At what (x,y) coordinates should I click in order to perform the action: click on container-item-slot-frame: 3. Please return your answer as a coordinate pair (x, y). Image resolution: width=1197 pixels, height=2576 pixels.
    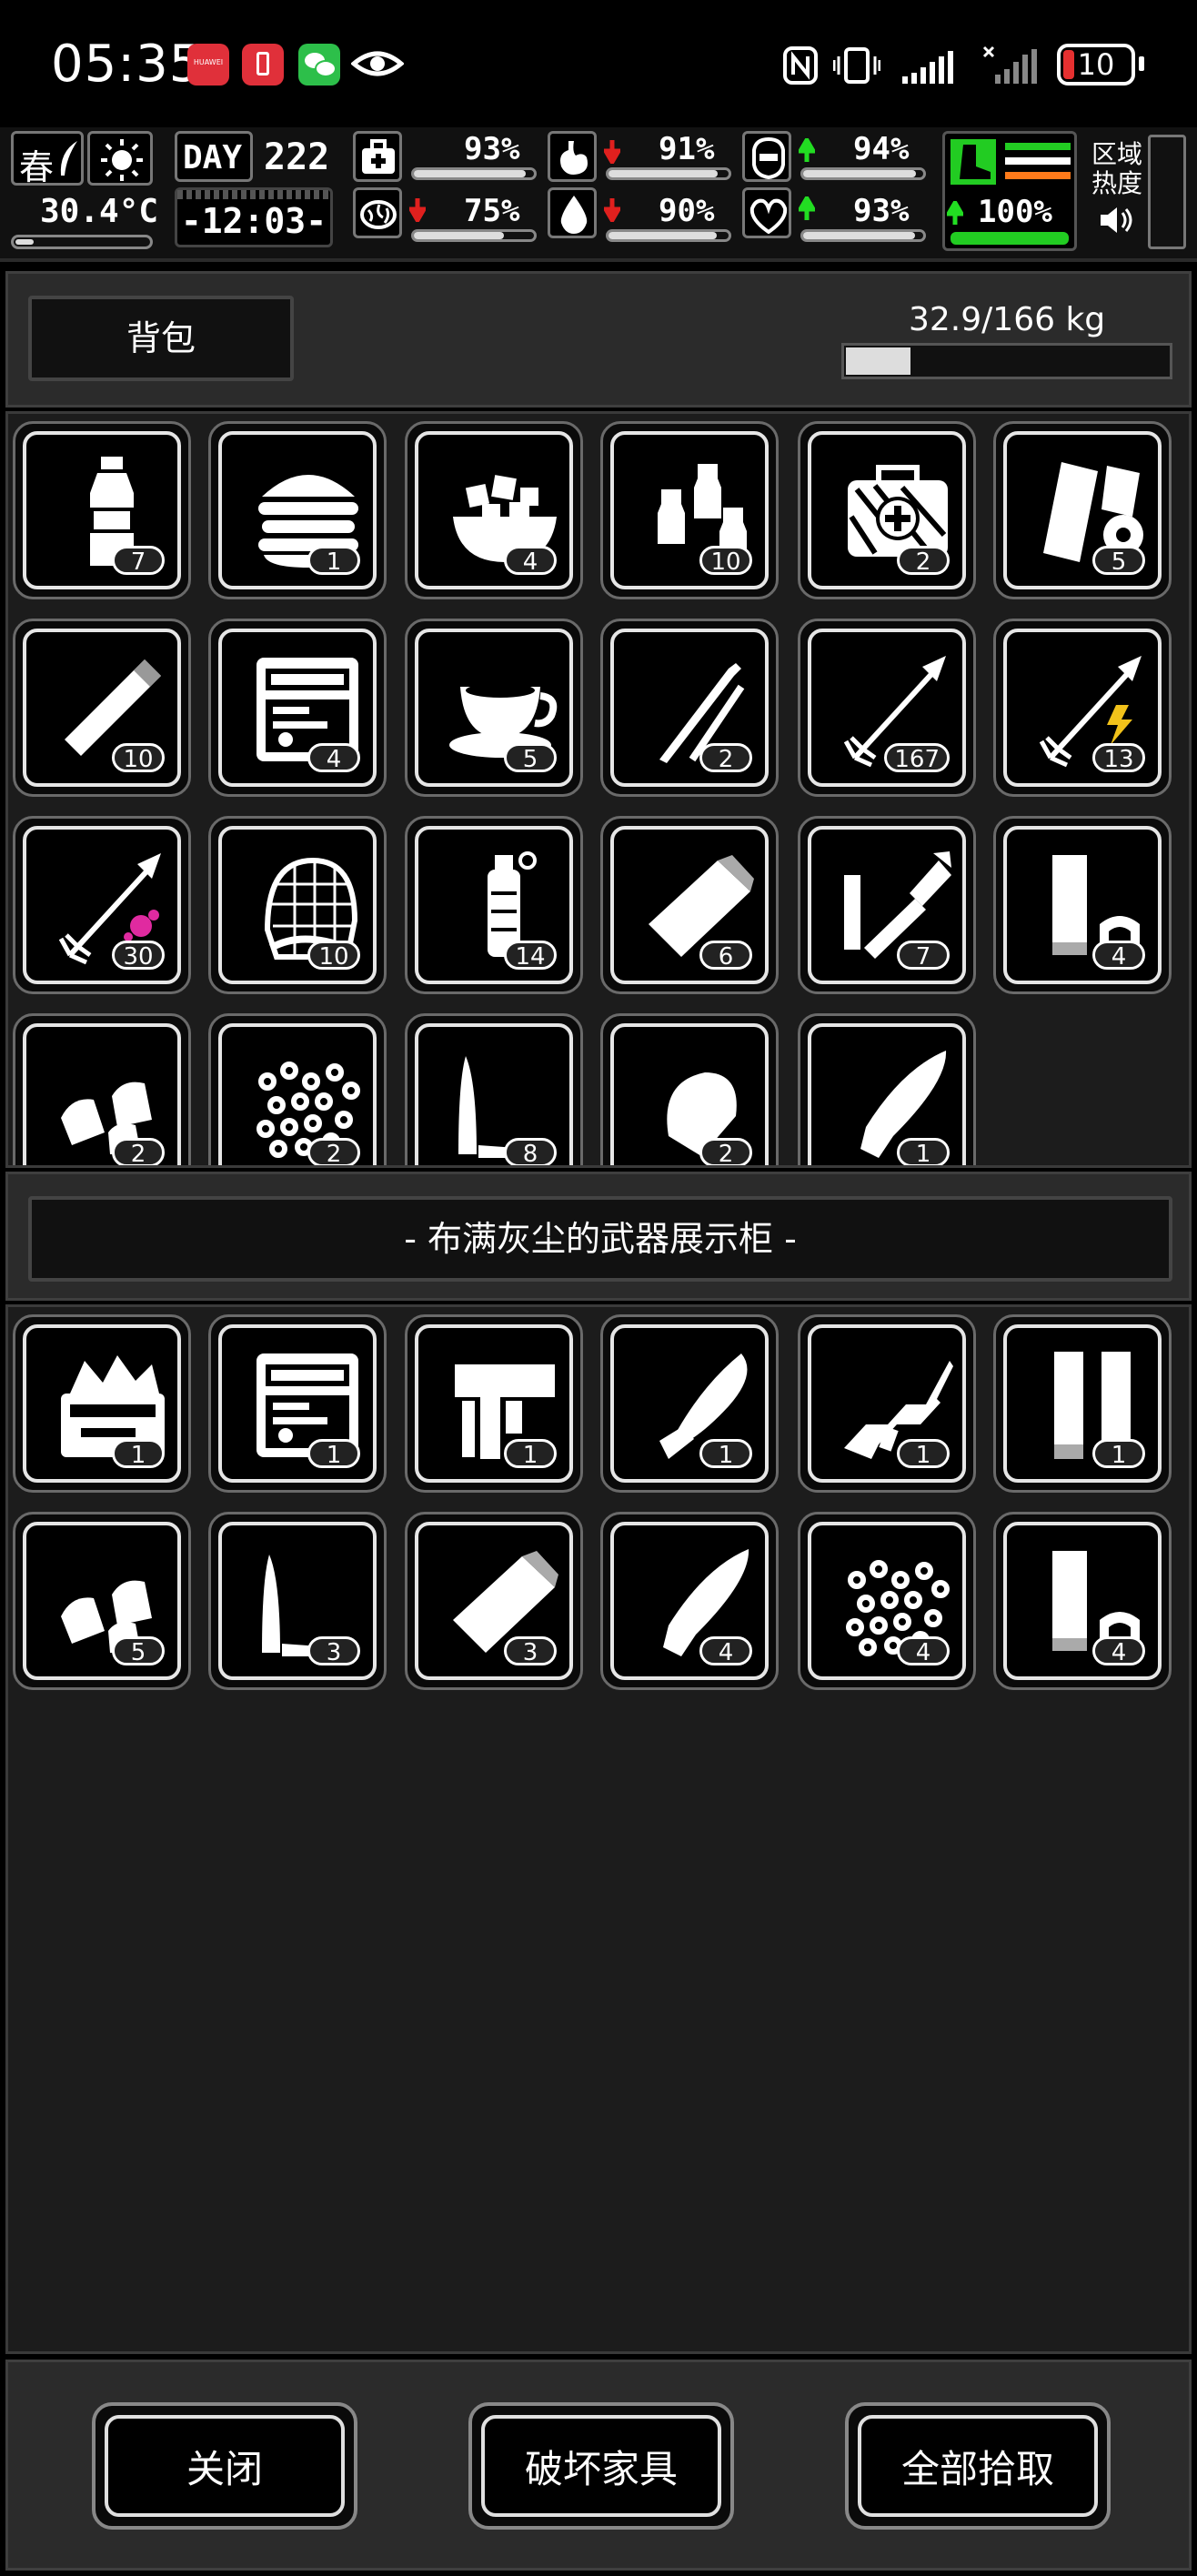
    Looking at the image, I should click on (494, 1601).